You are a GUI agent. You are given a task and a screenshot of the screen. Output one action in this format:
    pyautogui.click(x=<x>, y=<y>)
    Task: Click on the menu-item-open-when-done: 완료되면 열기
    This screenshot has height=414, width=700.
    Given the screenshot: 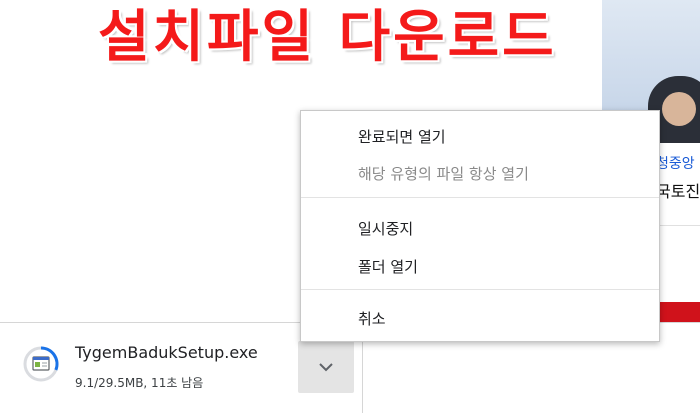 What is the action you would take?
    pyautogui.click(x=480, y=137)
    